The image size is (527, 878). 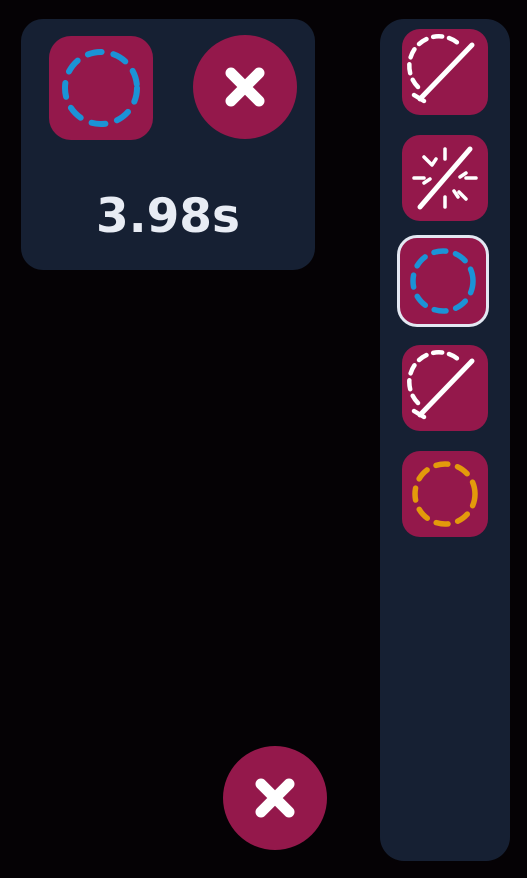 I want to click on bottom-close-button, so click(x=275, y=798).